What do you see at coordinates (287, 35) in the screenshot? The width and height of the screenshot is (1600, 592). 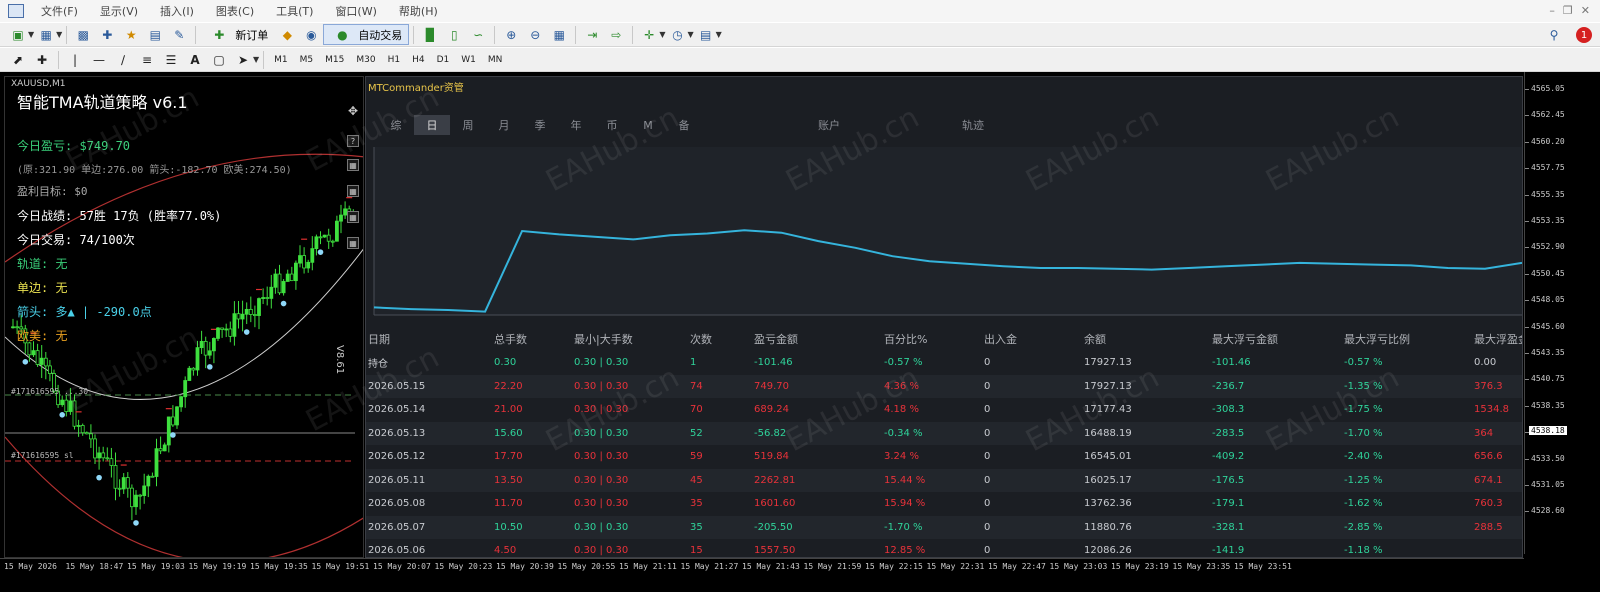 I see `metaeditor-icon: ◆` at bounding box center [287, 35].